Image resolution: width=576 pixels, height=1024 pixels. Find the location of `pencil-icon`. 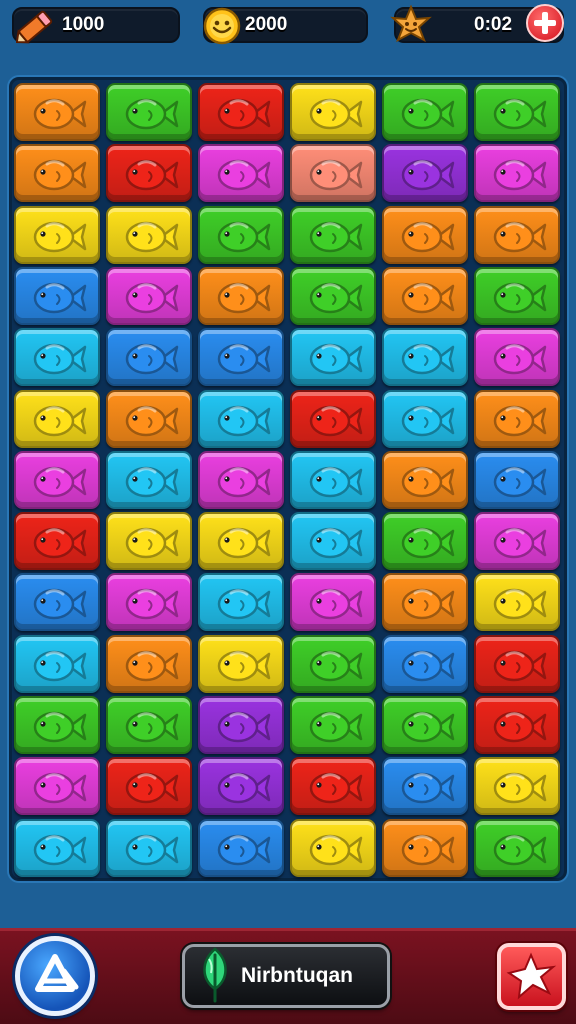

pencil-icon is located at coordinates (34, 27).